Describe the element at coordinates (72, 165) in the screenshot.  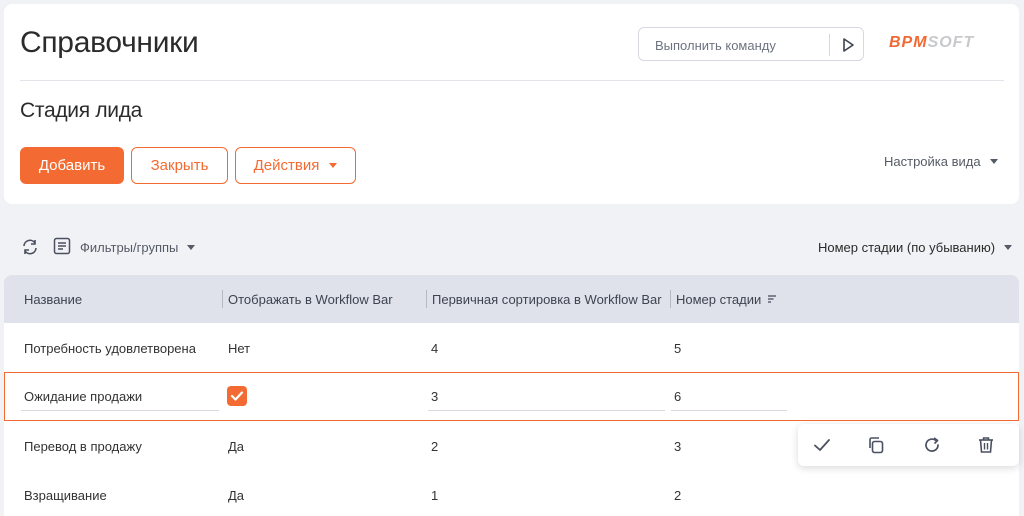
I see `add-button: Добавить` at that location.